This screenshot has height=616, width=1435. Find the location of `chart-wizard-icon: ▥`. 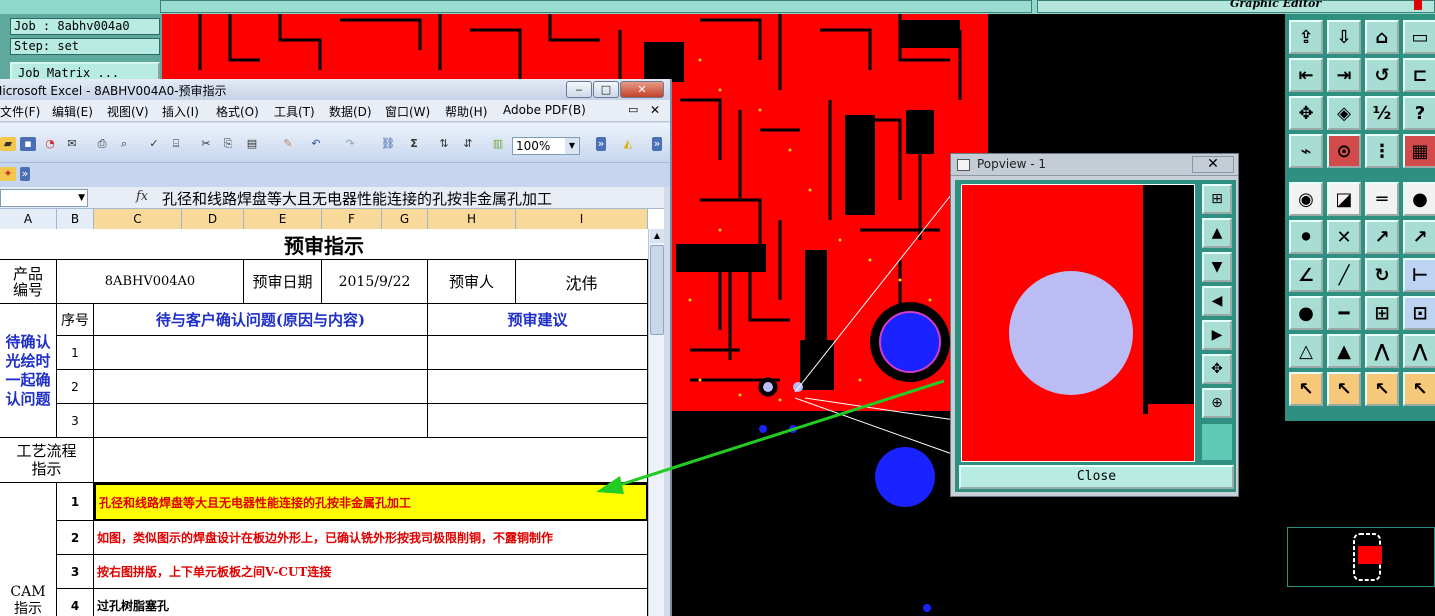

chart-wizard-icon: ▥ is located at coordinates (498, 144).